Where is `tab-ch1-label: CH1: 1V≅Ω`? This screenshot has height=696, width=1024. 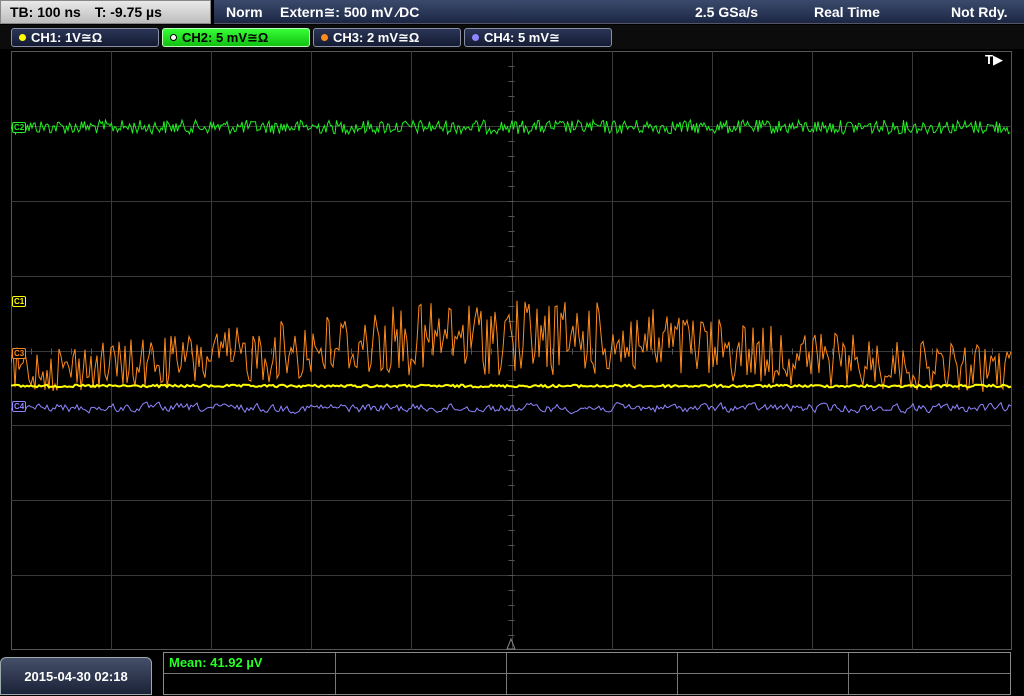
tab-ch1-label: CH1: 1V≅Ω is located at coordinates (67, 37).